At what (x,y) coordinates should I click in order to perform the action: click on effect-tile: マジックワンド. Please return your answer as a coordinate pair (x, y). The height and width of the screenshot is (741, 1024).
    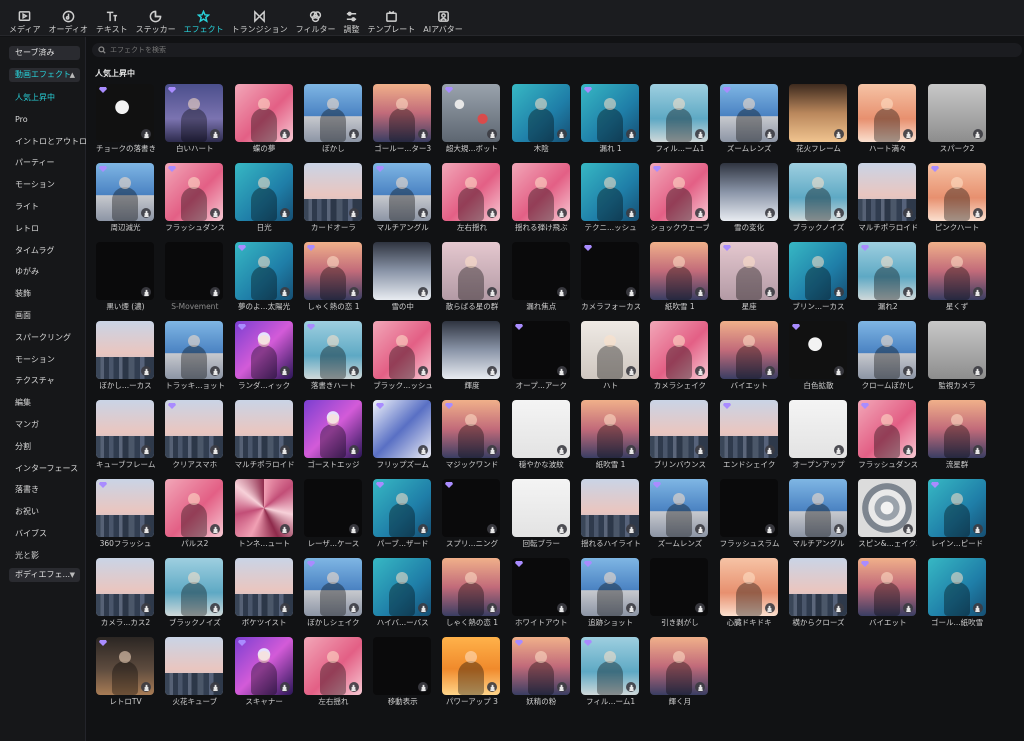
    Looking at the image, I should click on (471, 439).